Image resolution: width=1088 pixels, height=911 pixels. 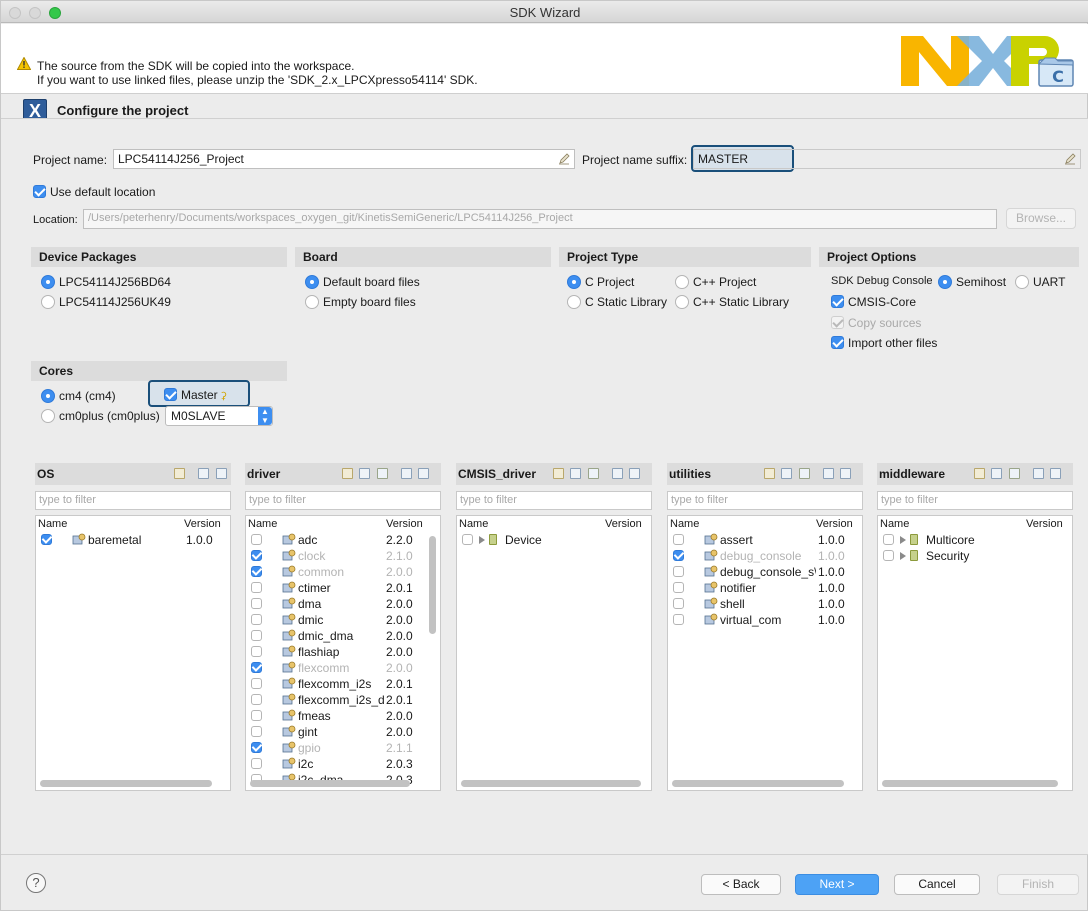 I want to click on use-default-location-checkbox: Use default location, so click(x=94, y=192).